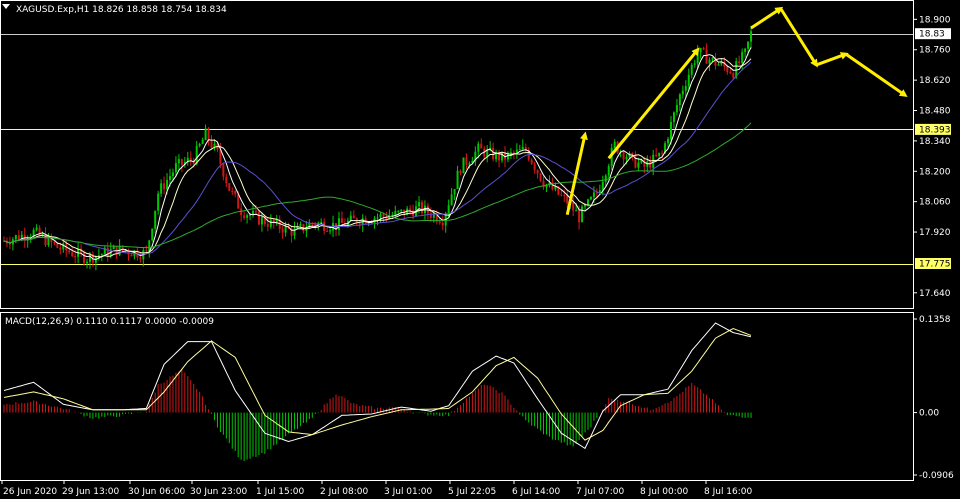  Describe the element at coordinates (280, 492) in the screenshot. I see `time-tick-label: 1 Jul 15:00` at that location.